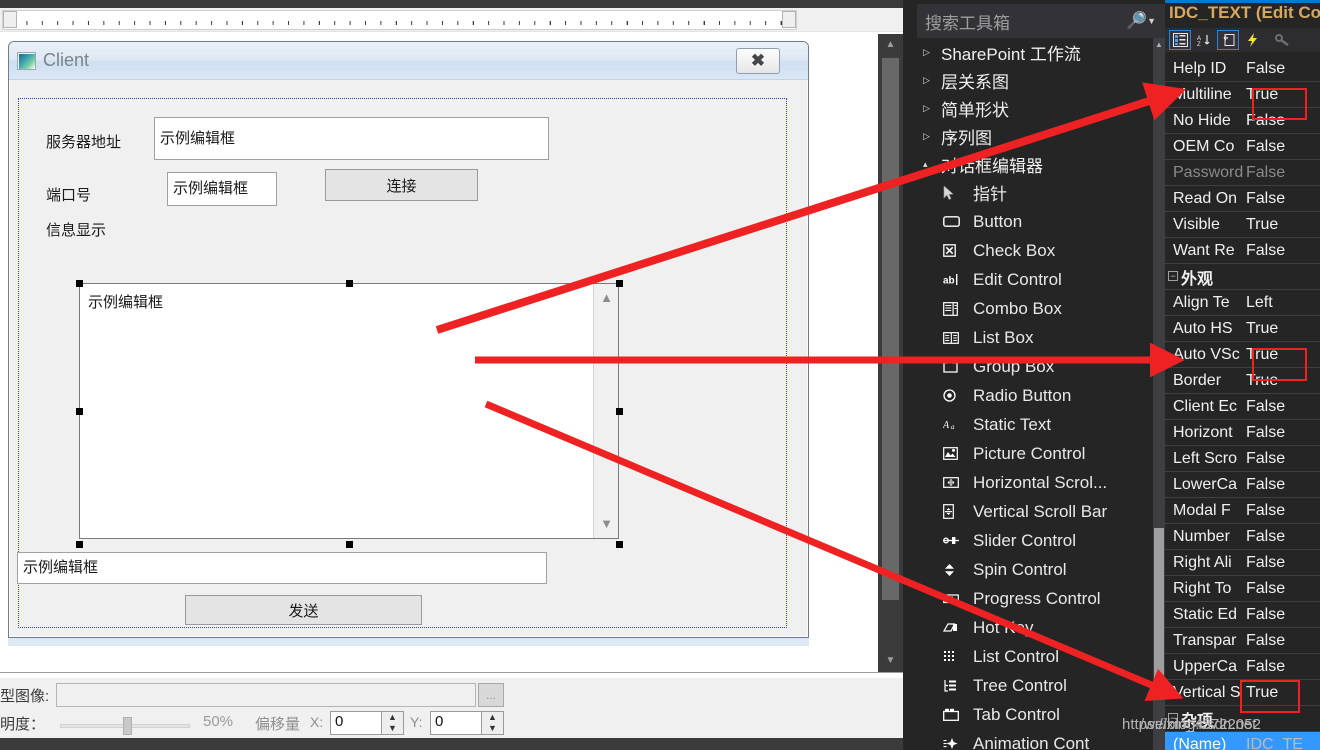 This screenshot has width=1320, height=750. What do you see at coordinates (1034, 250) in the screenshot?
I see `toolbox-item-check-box: Check Box` at bounding box center [1034, 250].